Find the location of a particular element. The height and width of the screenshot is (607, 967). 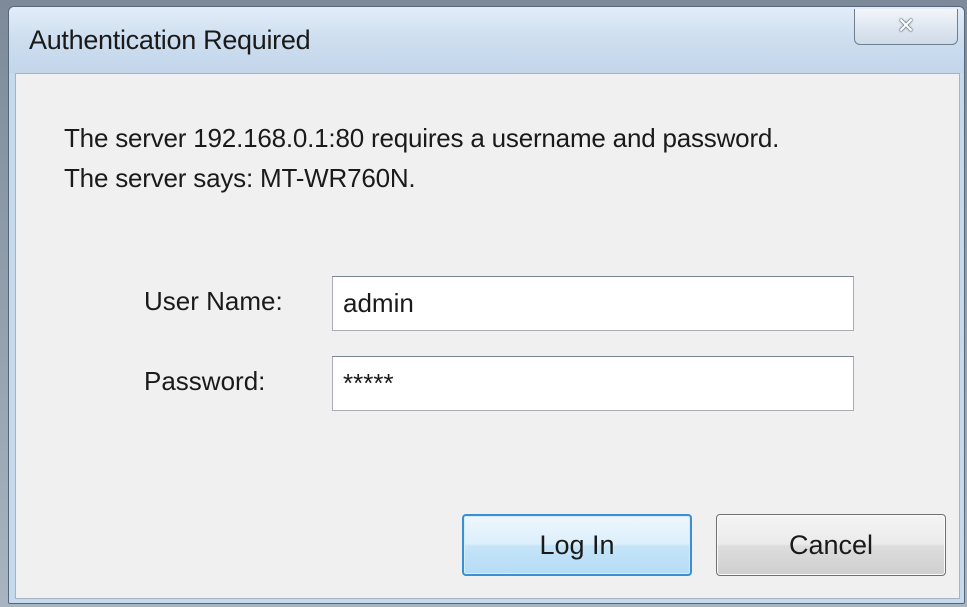

close-button: ✕ is located at coordinates (906, 27).